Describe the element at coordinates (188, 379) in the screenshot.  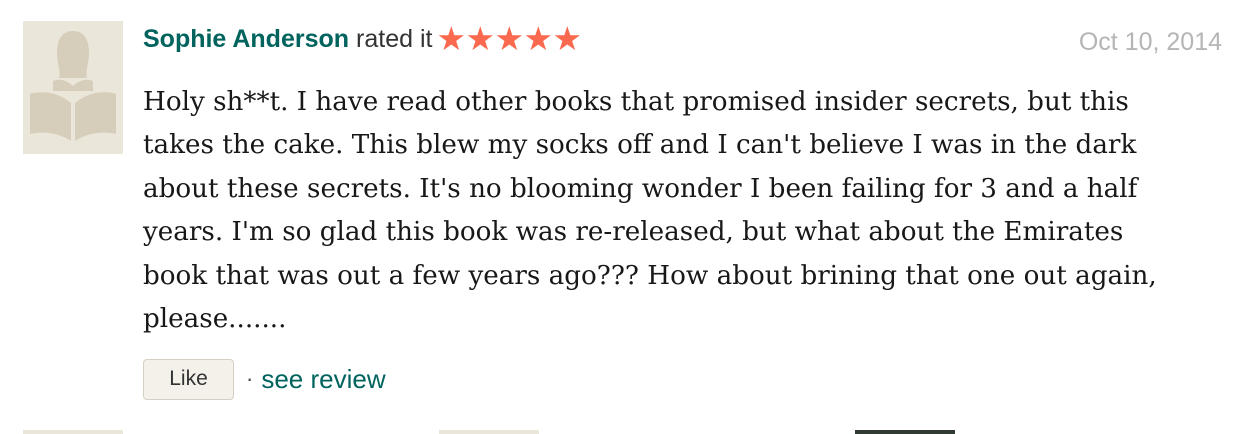
I see `like-button: Like` at that location.